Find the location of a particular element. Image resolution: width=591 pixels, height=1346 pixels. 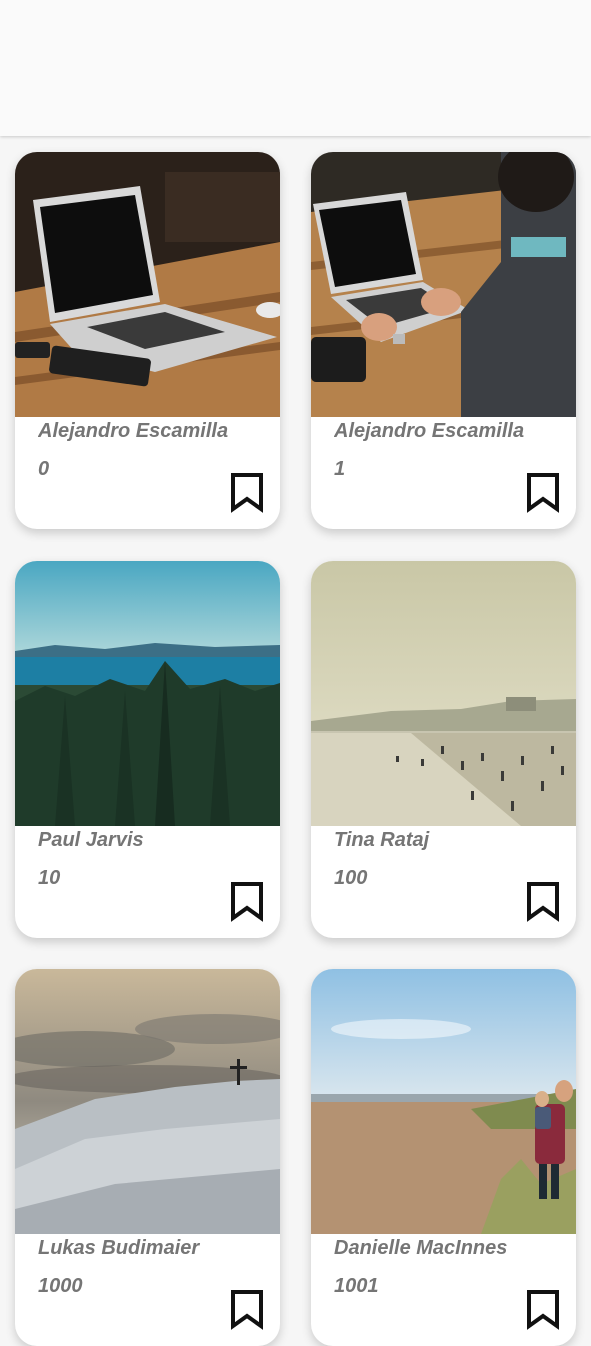

photo-card: Alejandro Escamilla 1 is located at coordinates (443, 340).